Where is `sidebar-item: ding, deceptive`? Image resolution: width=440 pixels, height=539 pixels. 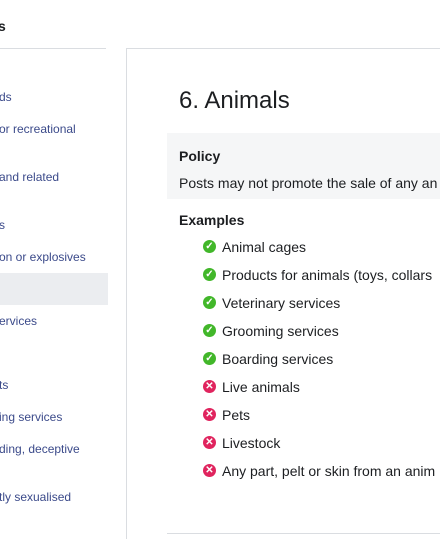 sidebar-item: ding, deceptive is located at coordinates (54, 449).